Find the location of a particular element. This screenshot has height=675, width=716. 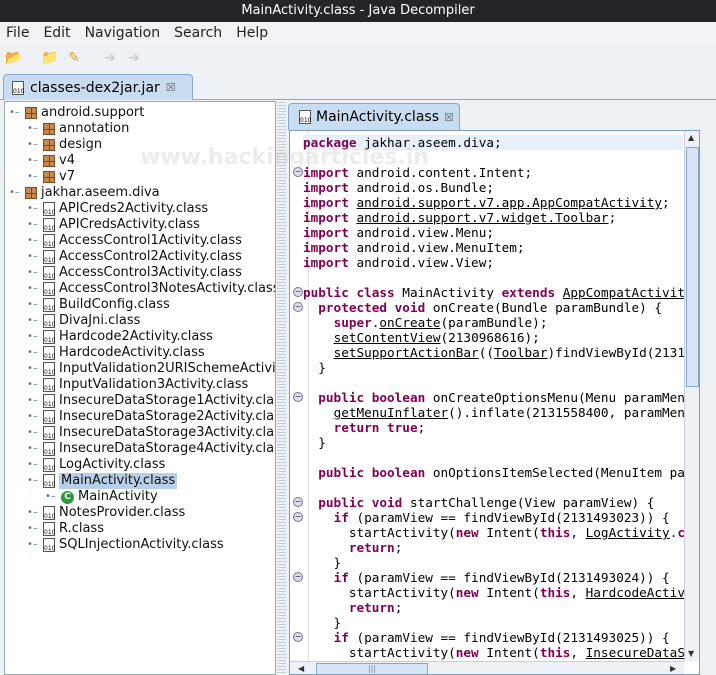

tree-item-label: v4 is located at coordinates (67, 160).